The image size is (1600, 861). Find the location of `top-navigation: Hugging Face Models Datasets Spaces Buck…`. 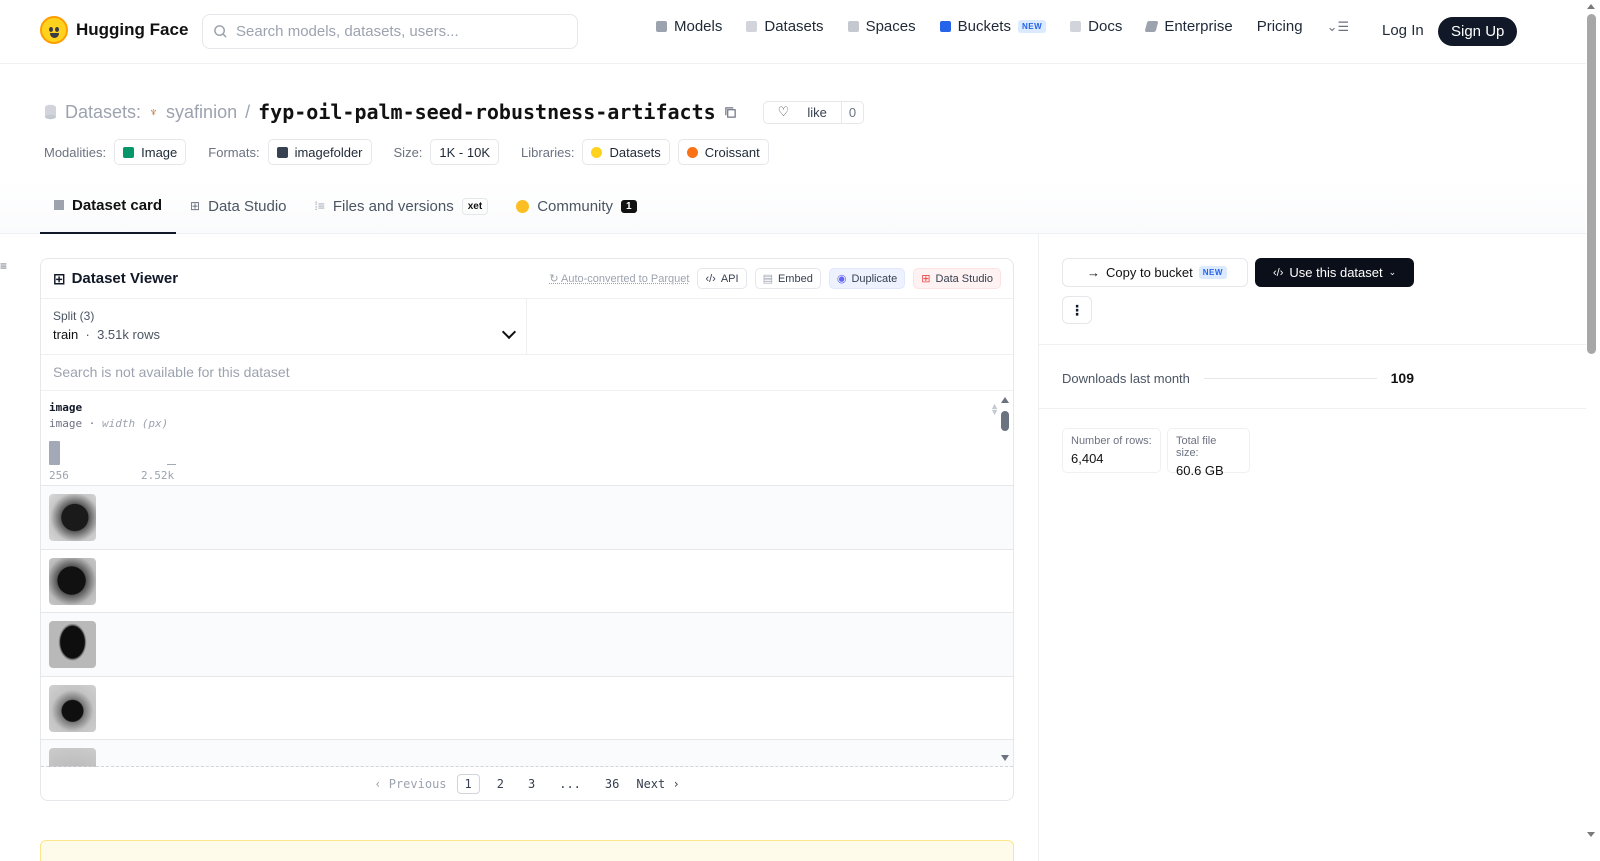

top-navigation: Hugging Face Models Datasets Spaces Buck… is located at coordinates (793, 32).